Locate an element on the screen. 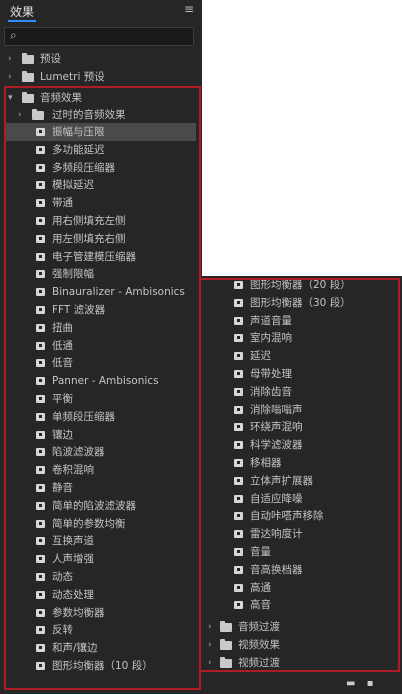  tree-item-effect: 延迟 is located at coordinates (300, 356).